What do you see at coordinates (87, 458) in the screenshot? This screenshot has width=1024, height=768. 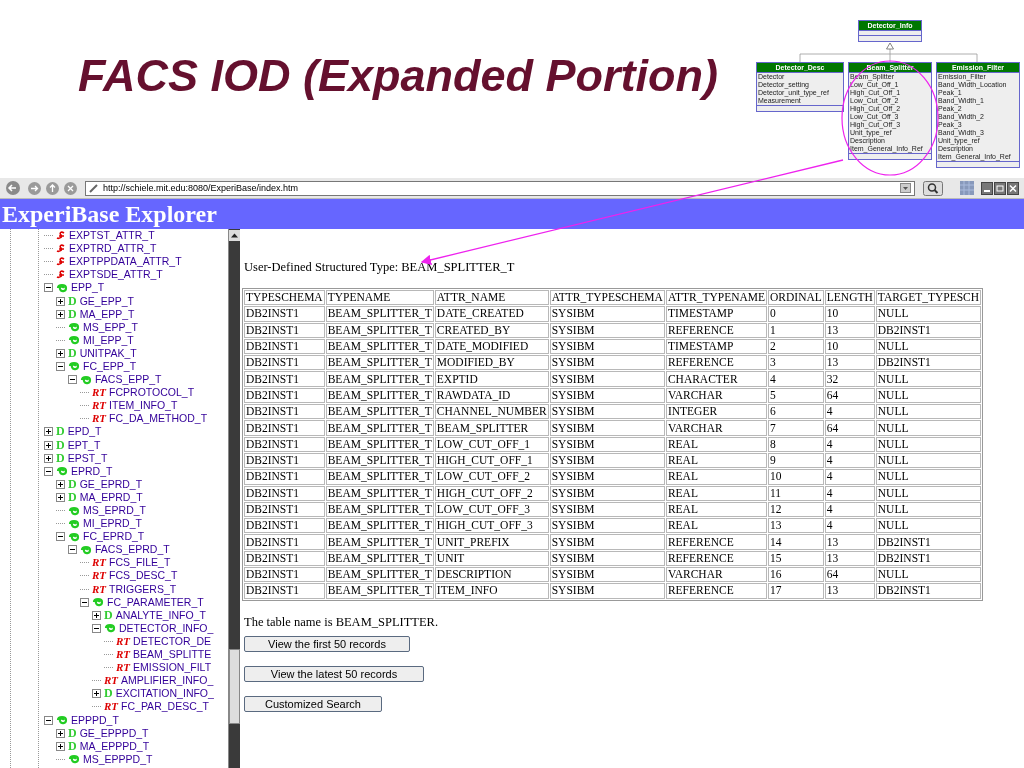 I see `tree-item: EPST_T` at bounding box center [87, 458].